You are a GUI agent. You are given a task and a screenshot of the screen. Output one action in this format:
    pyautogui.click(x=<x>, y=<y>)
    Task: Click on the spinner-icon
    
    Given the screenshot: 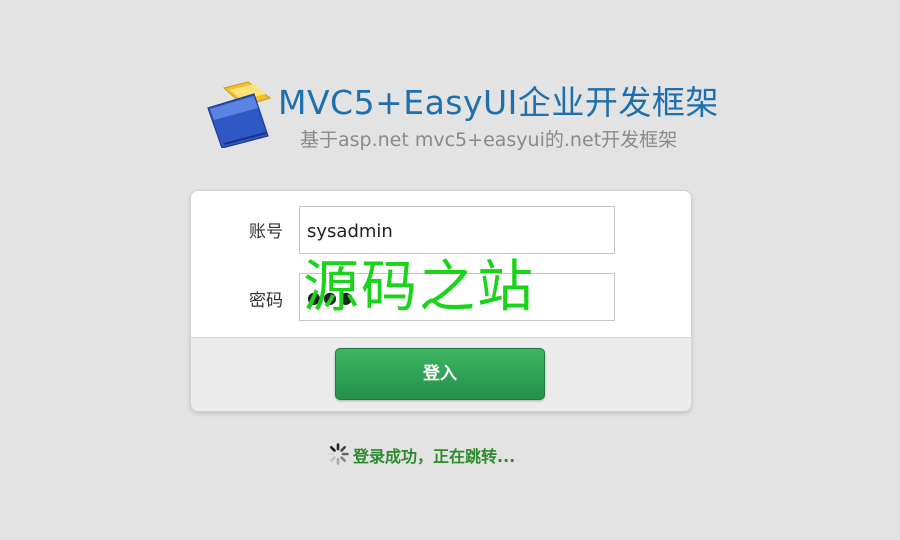 What is the action you would take?
    pyautogui.click(x=338, y=454)
    